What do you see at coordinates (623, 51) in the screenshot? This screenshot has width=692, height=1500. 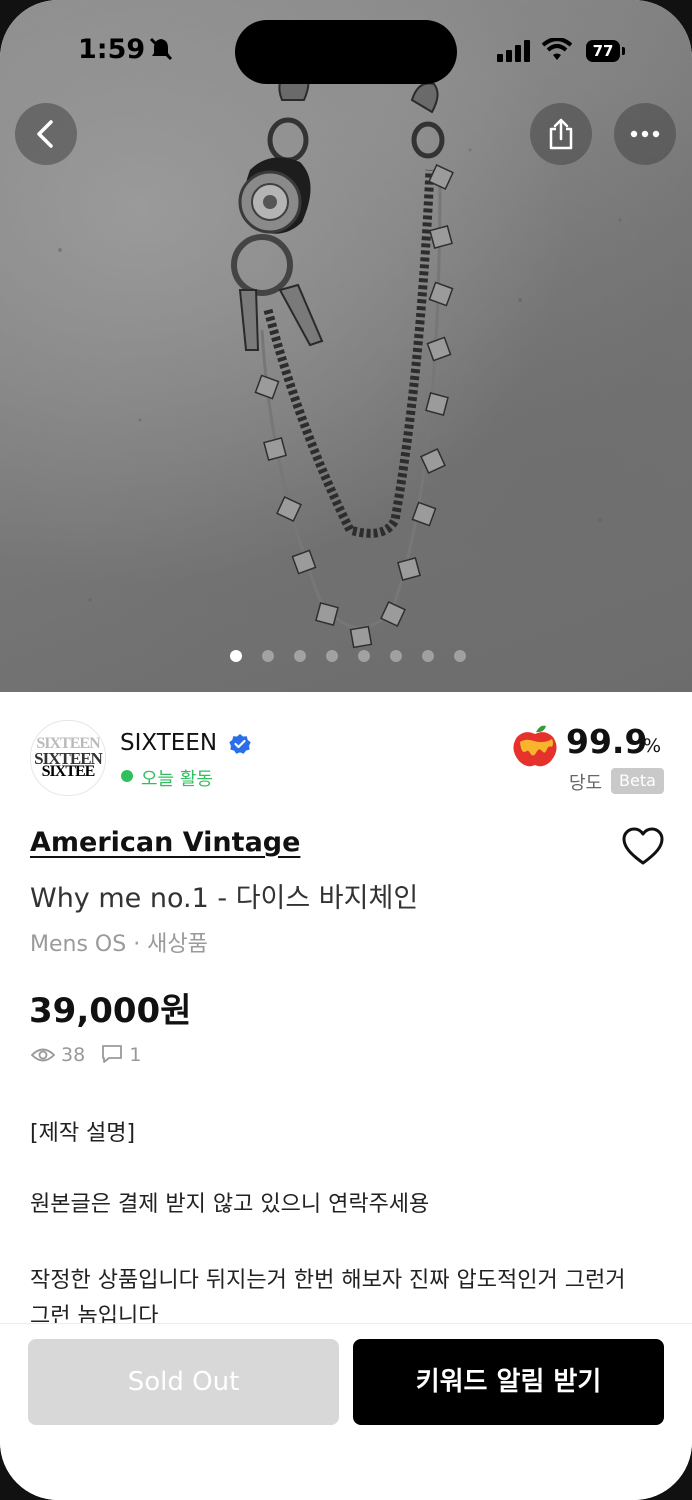 I see `battery-tip` at bounding box center [623, 51].